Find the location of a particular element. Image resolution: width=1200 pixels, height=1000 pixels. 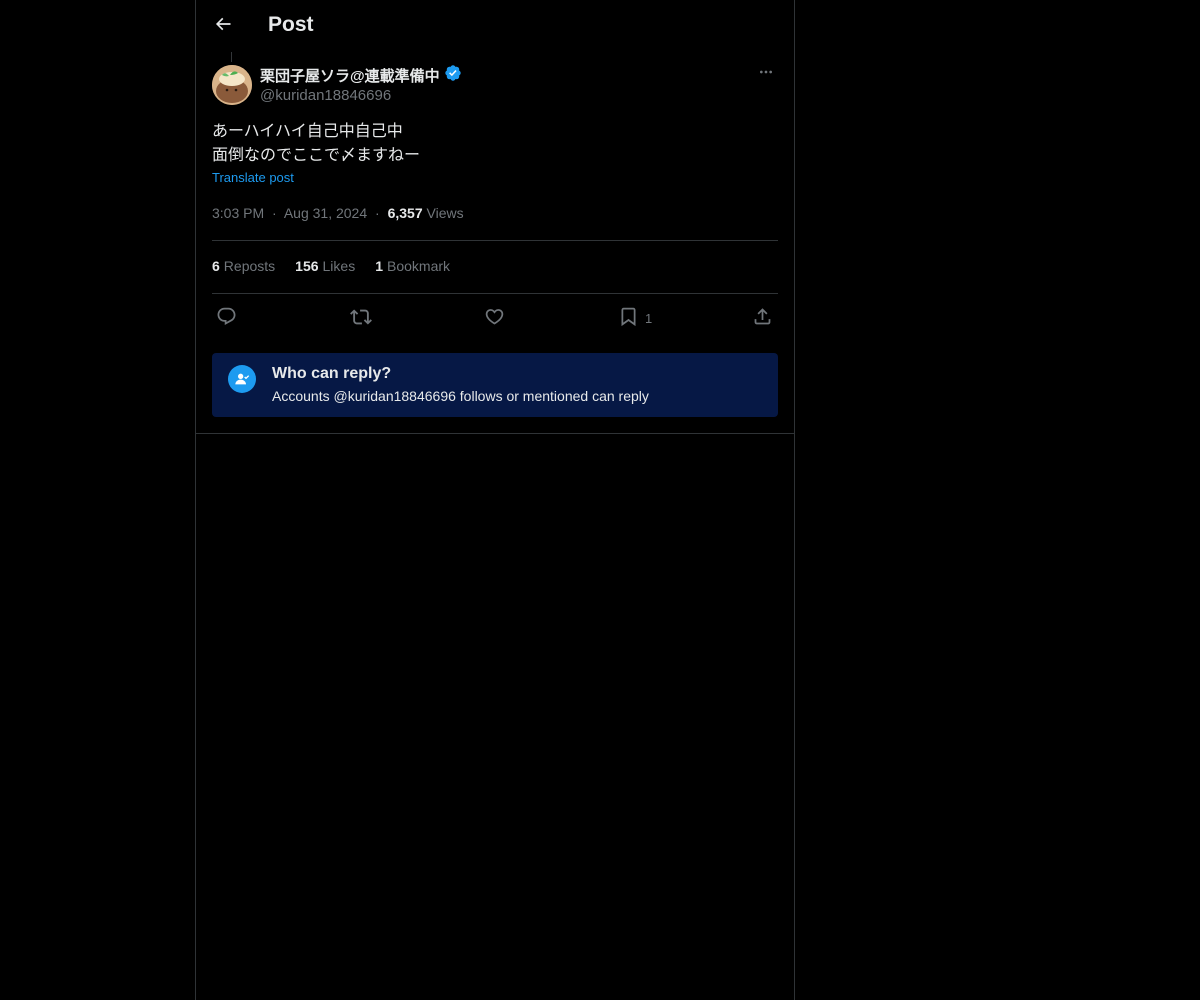

author-info: 栗団子屋ソラ@連載準備中 @kuridan18846696 is located at coordinates (361, 84).